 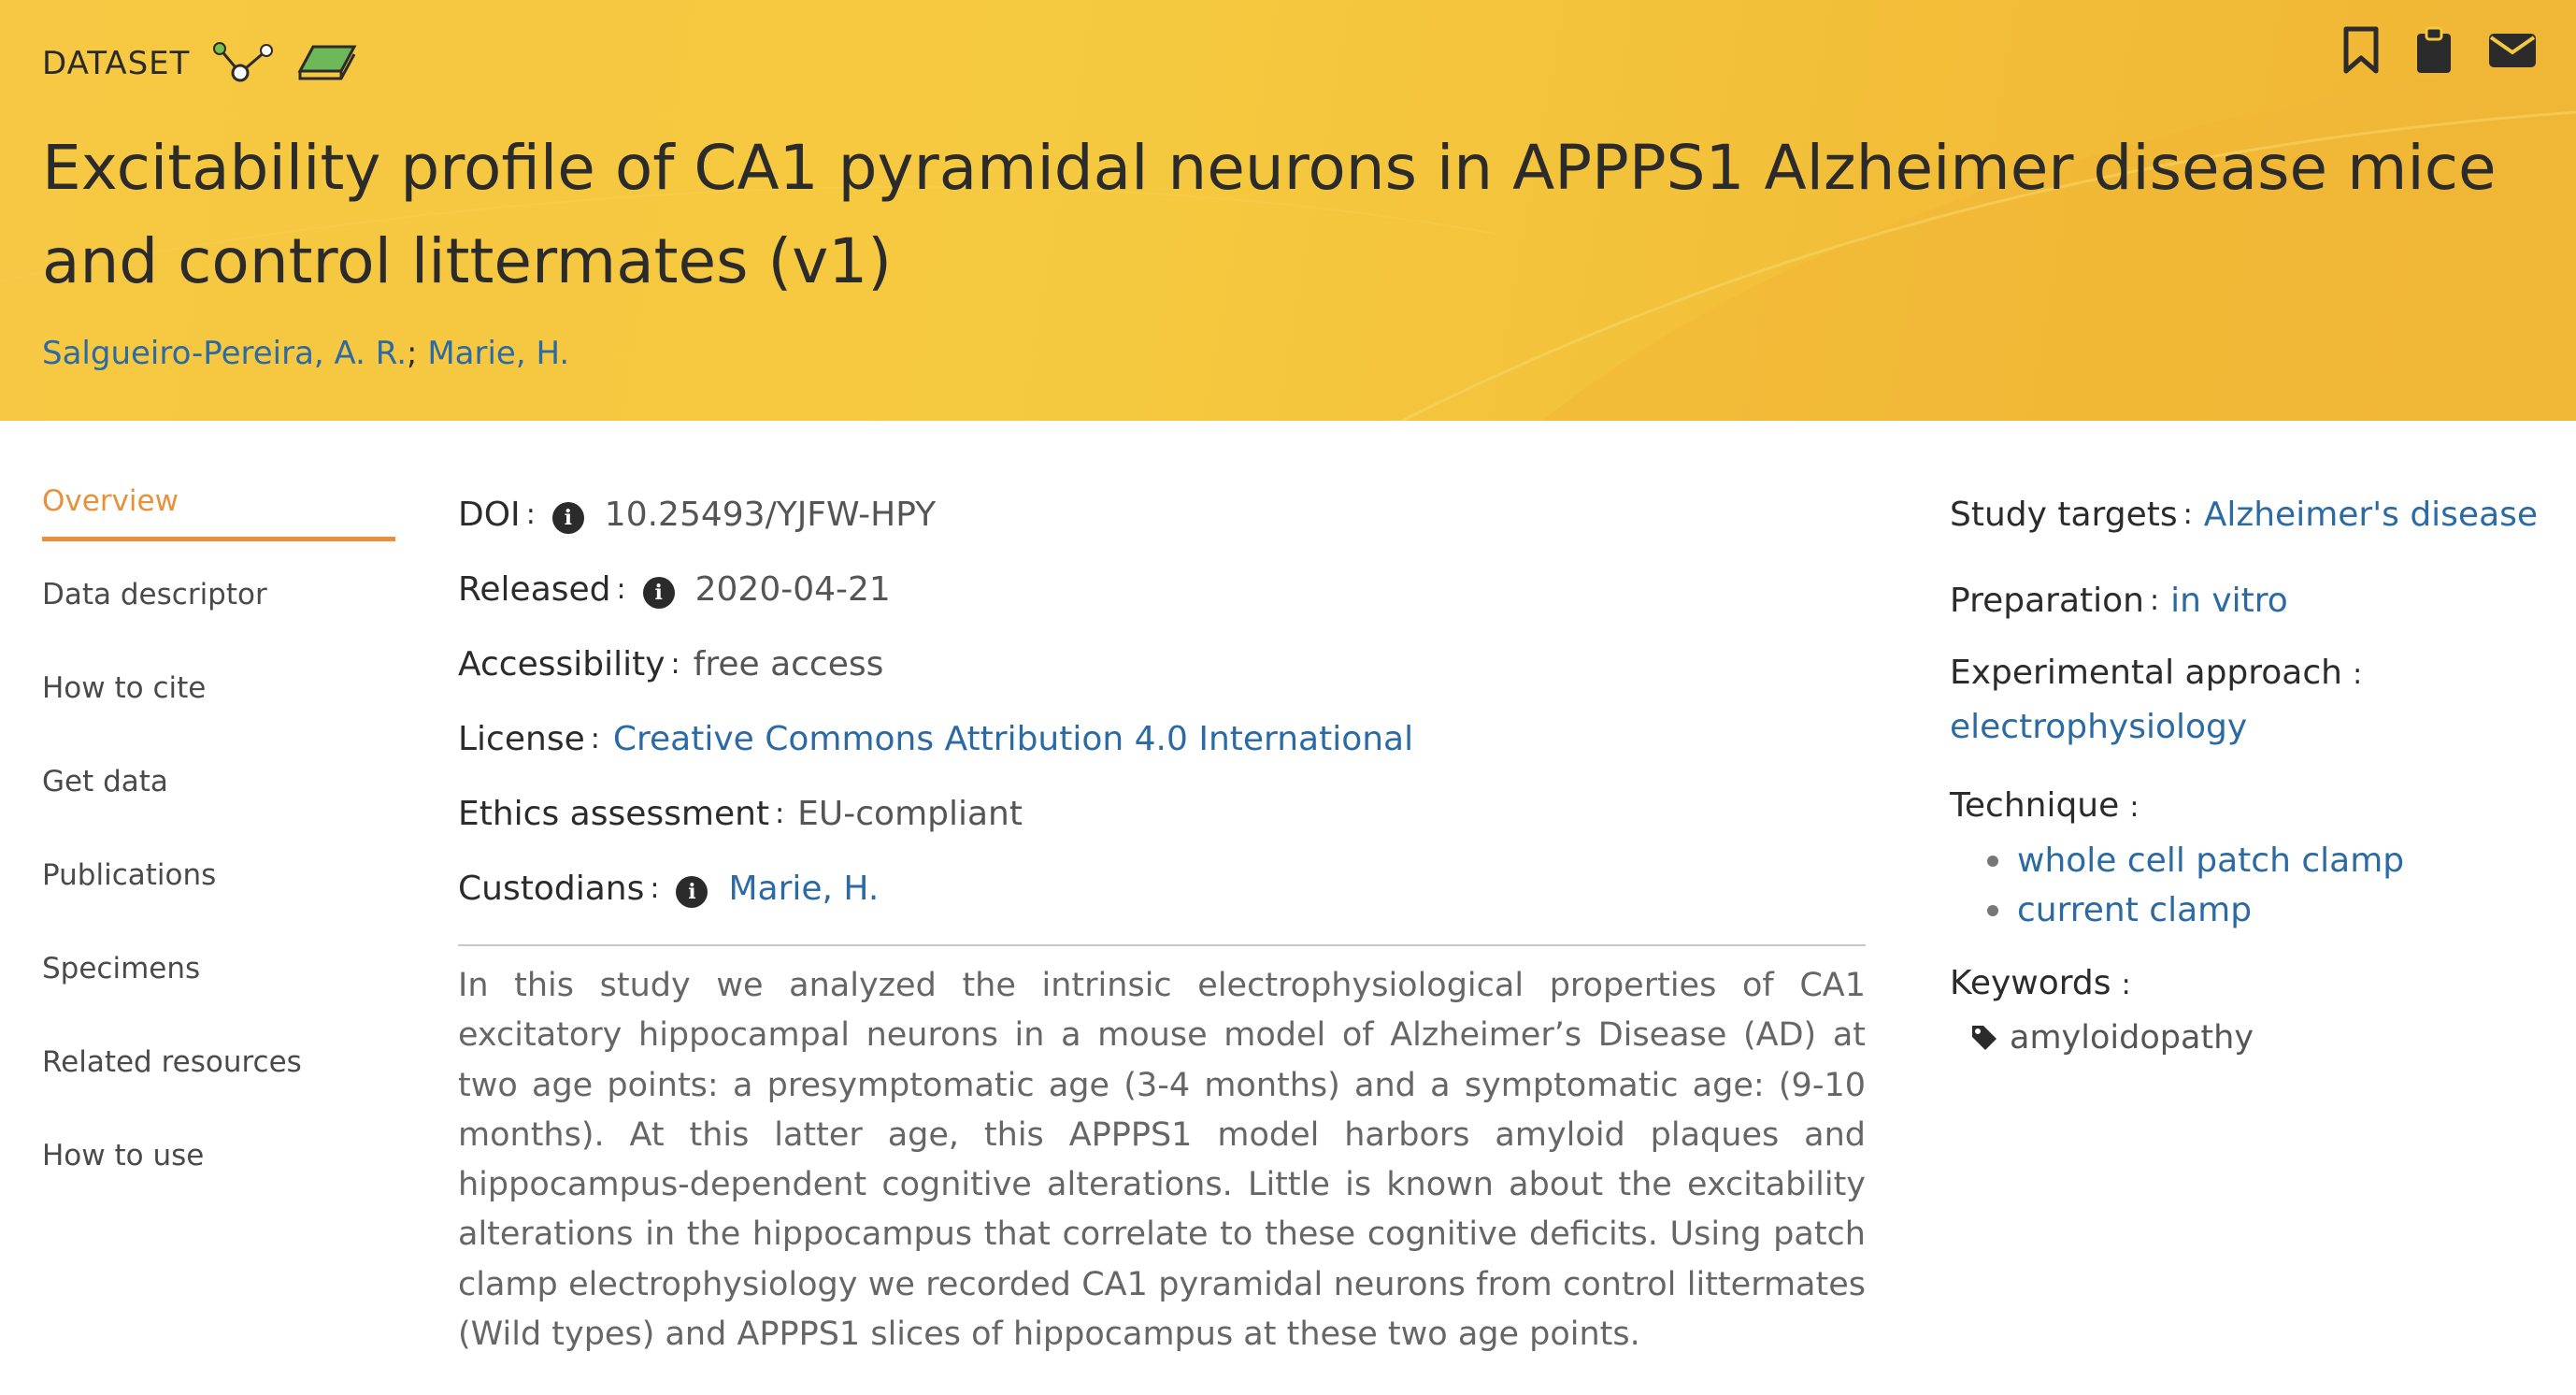 What do you see at coordinates (218, 708) in the screenshot?
I see `nav-item-how-to-cite: How to cite` at bounding box center [218, 708].